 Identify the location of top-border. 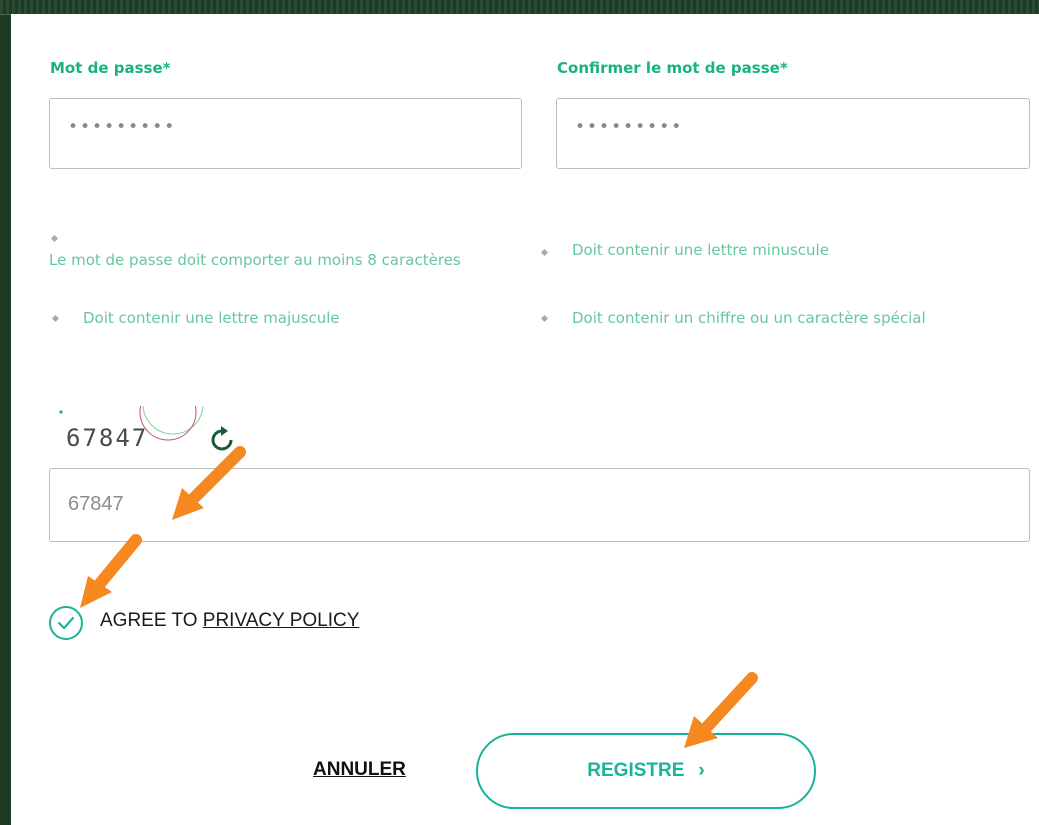
(519, 7).